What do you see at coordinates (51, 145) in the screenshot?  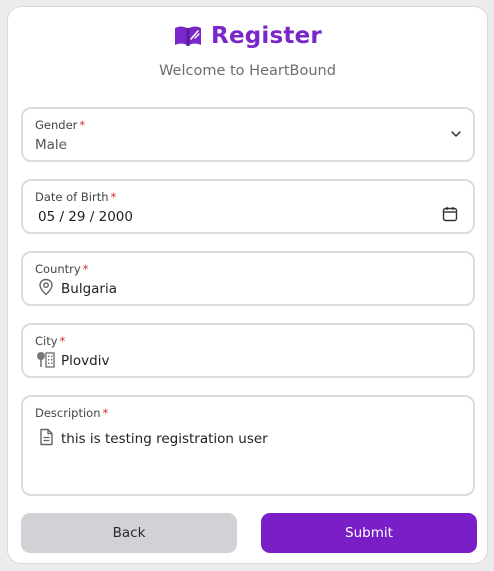 I see `gender-value: Male` at bounding box center [51, 145].